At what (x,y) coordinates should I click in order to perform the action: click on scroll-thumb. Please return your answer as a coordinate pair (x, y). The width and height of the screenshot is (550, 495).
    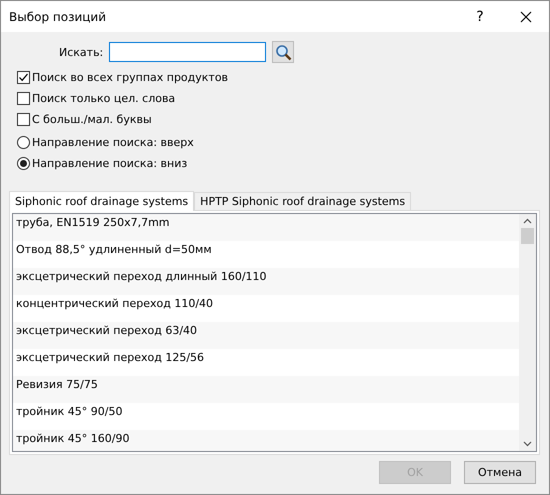
    Looking at the image, I should click on (527, 236).